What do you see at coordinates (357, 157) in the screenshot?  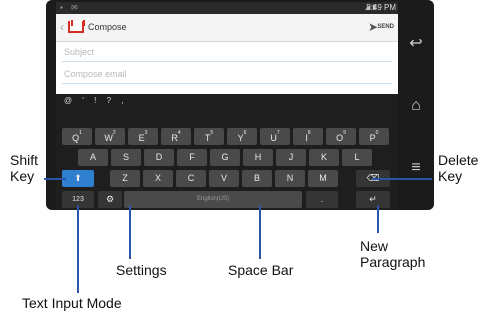 I see `key-l: L` at bounding box center [357, 157].